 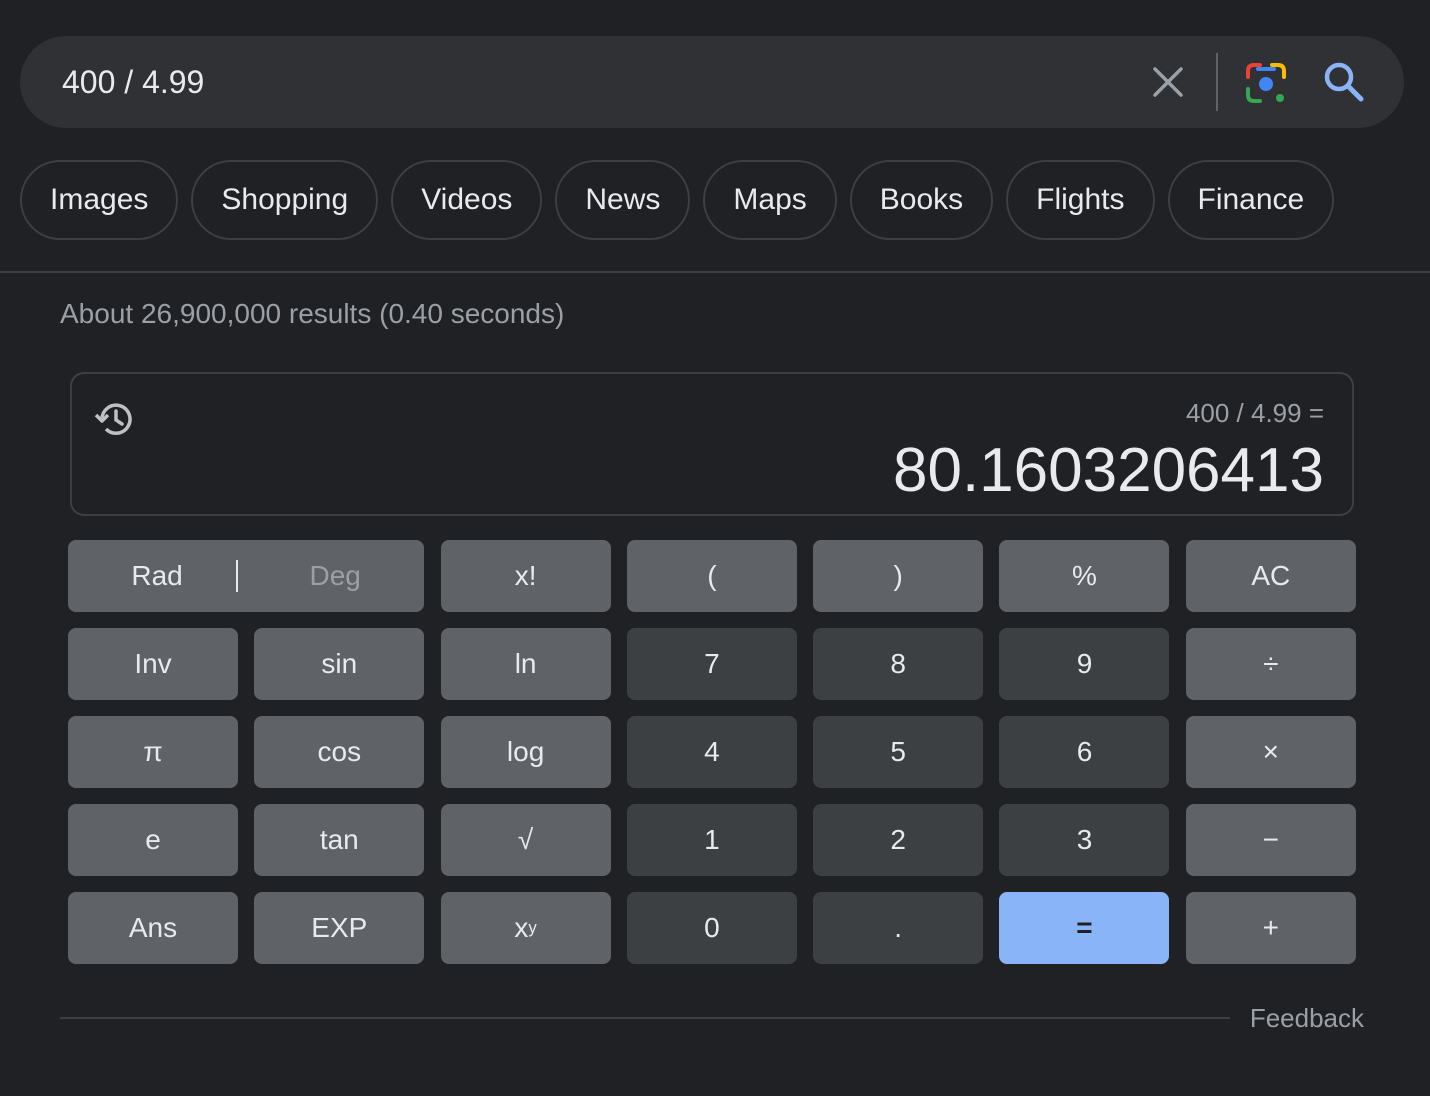 I want to click on digit-2-key: 2, so click(x=898, y=840).